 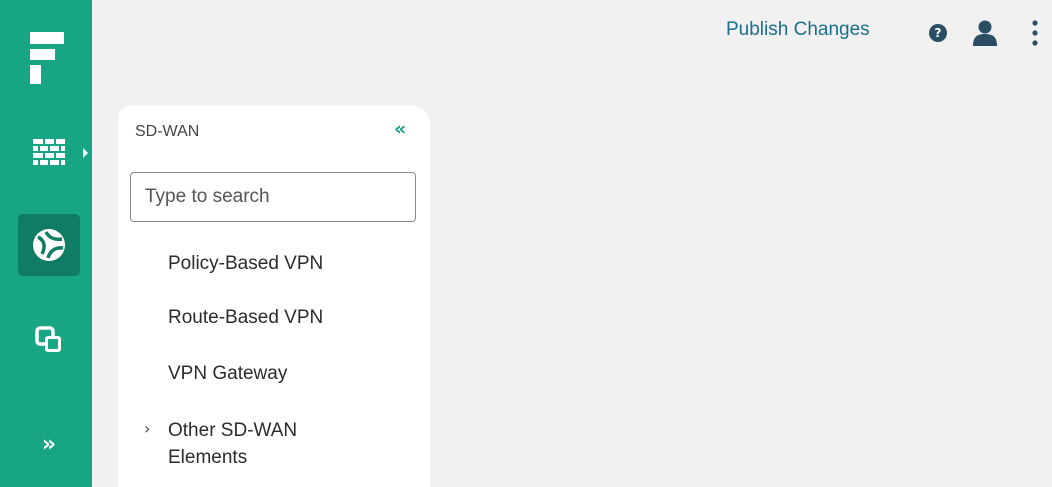 I want to click on collapse-panel-button: «, so click(x=400, y=129).